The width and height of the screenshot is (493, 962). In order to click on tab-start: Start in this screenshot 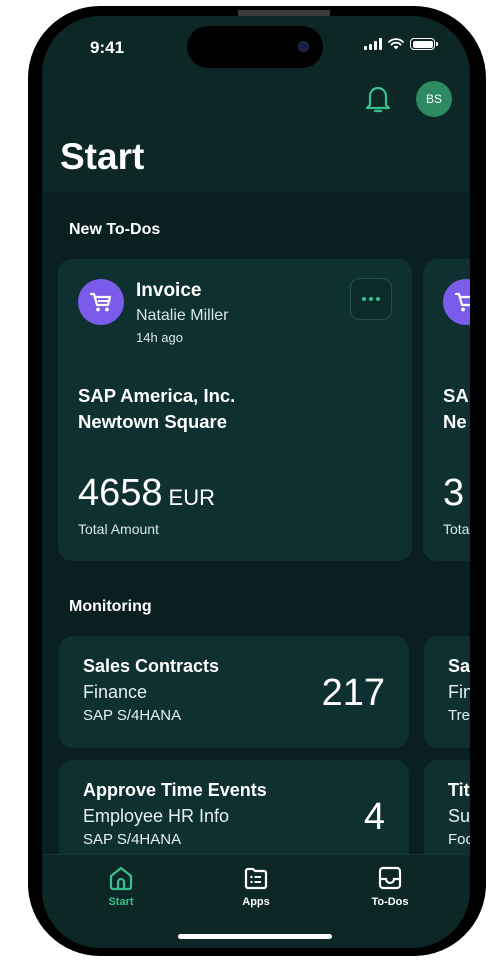, I will do `click(121, 886)`.